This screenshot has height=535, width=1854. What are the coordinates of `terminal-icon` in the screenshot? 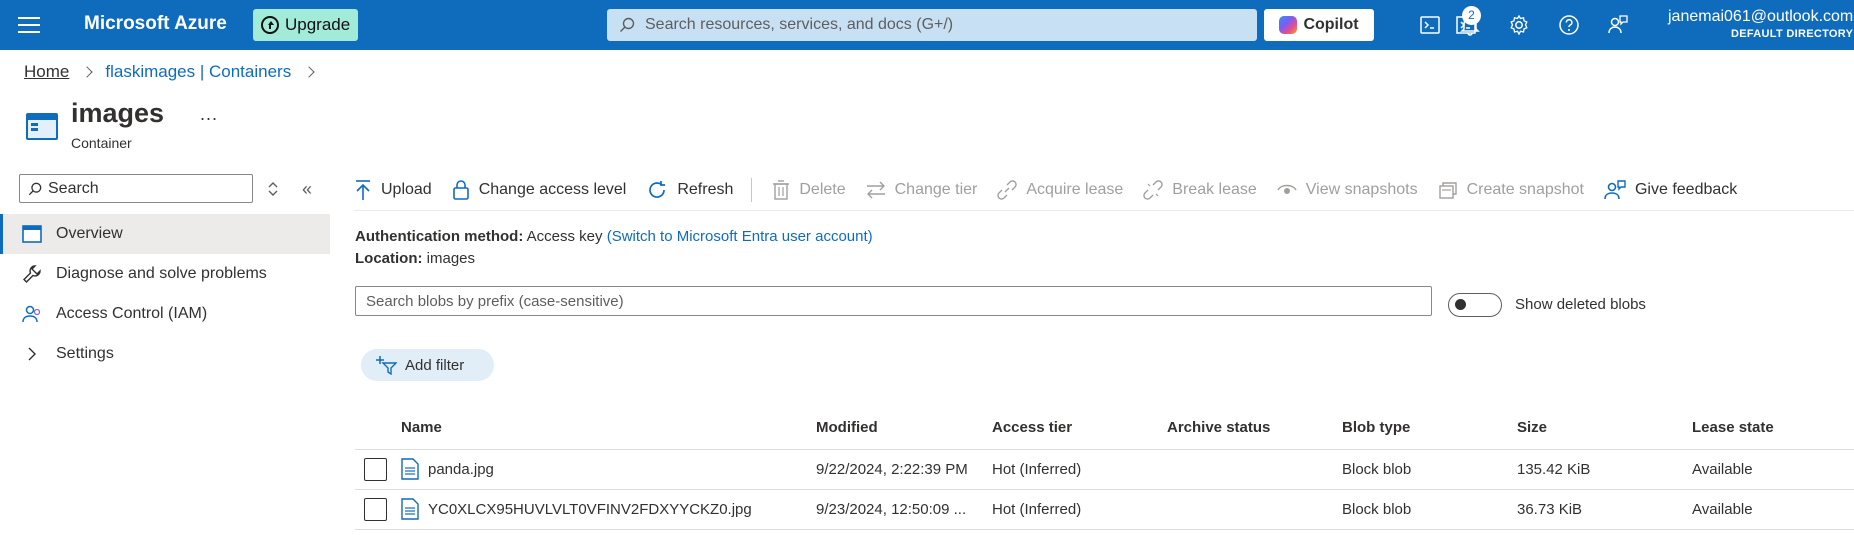 It's located at (1430, 25).